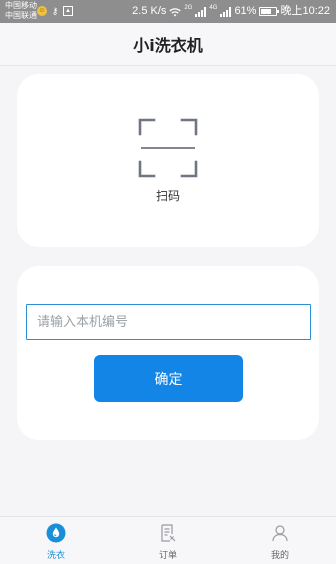  Describe the element at coordinates (55, 556) in the screenshot. I see `tab-label: 洗衣` at that location.